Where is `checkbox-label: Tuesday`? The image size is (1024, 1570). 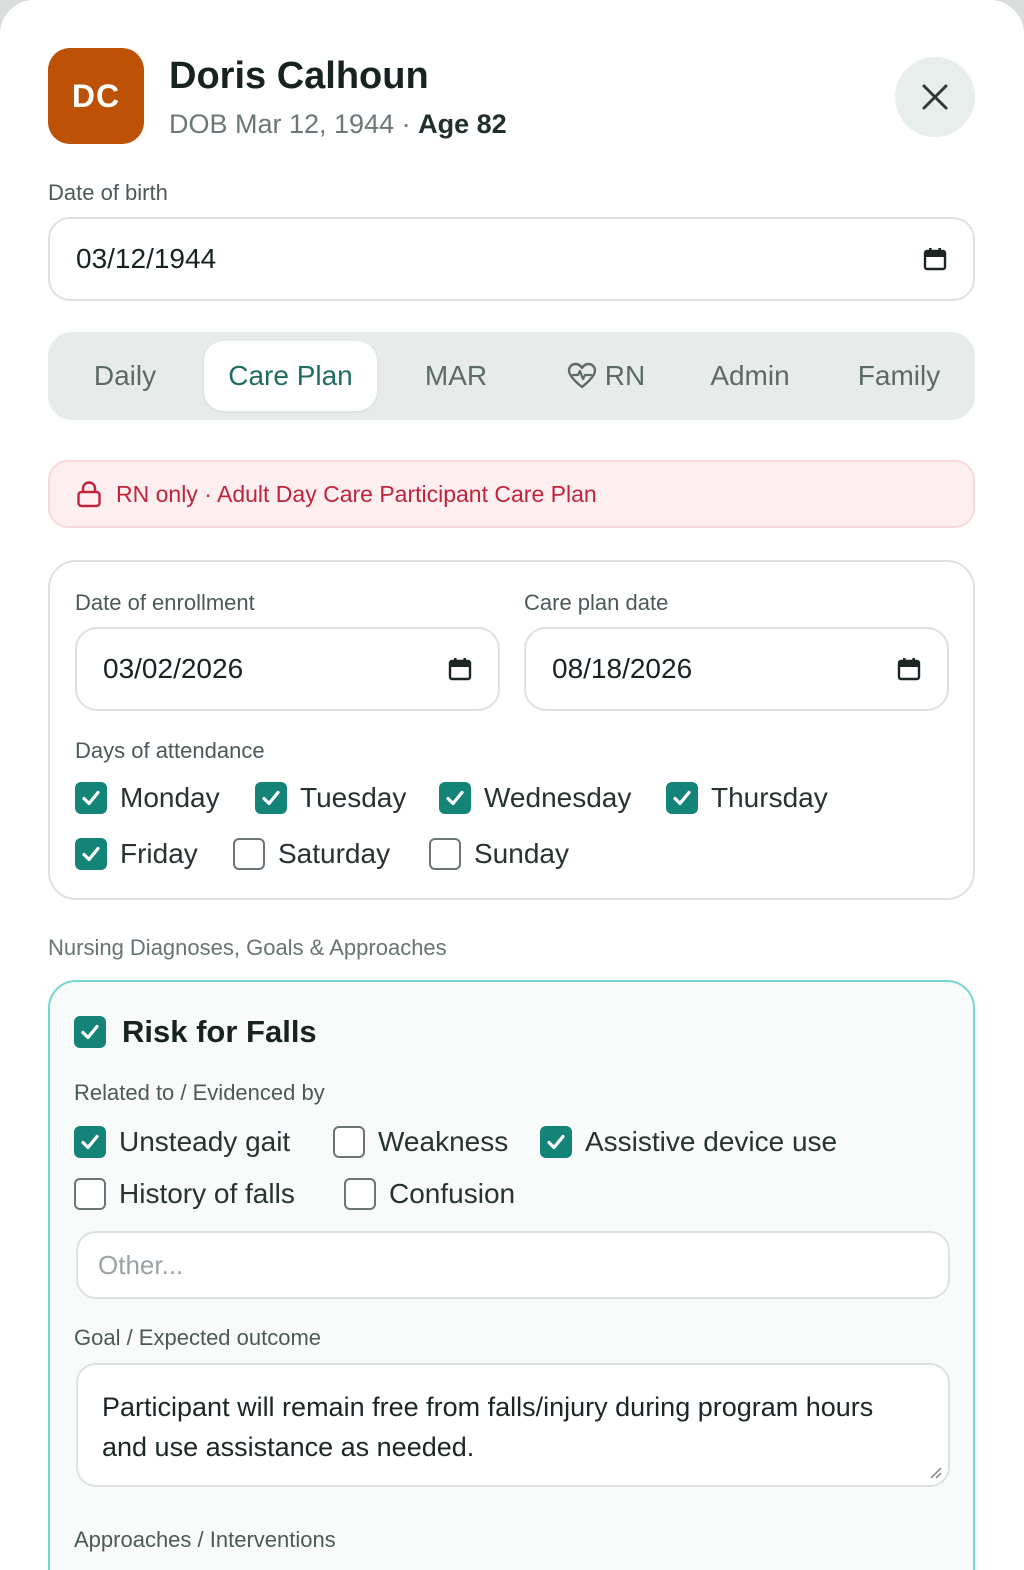 checkbox-label: Tuesday is located at coordinates (353, 797).